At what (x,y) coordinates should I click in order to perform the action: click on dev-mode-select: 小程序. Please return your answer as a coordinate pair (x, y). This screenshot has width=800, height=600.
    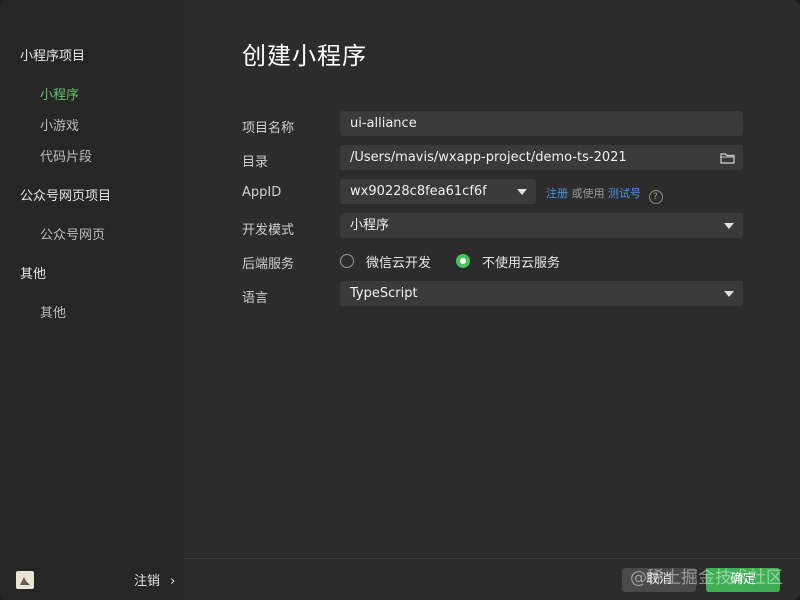
    Looking at the image, I should click on (541, 225).